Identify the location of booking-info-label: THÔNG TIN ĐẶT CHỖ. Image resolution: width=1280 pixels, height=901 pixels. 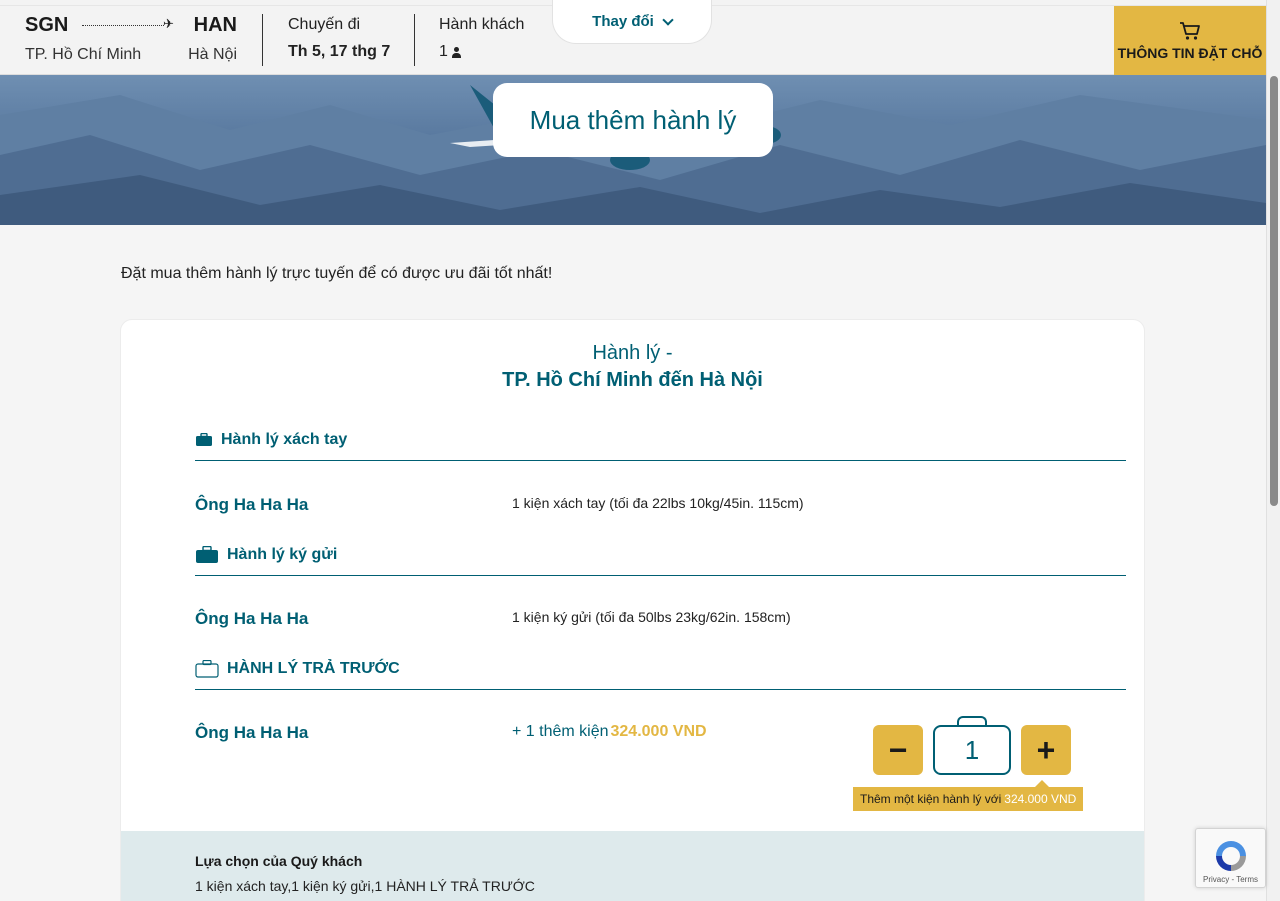
(1190, 52).